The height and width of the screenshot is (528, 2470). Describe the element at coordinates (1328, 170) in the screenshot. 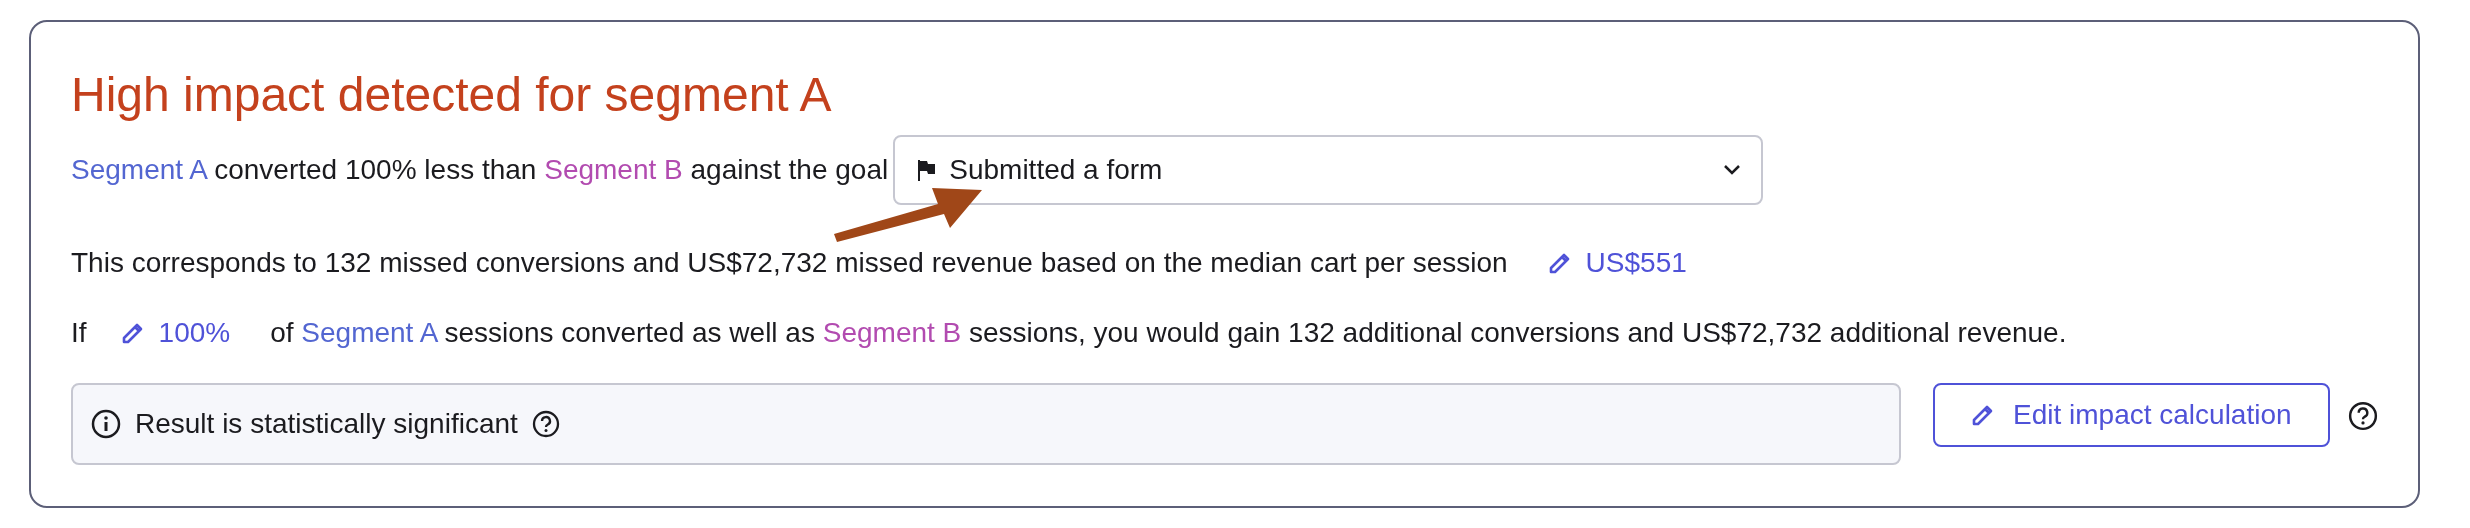

I see `goal-dropdown: Submitted a form` at that location.